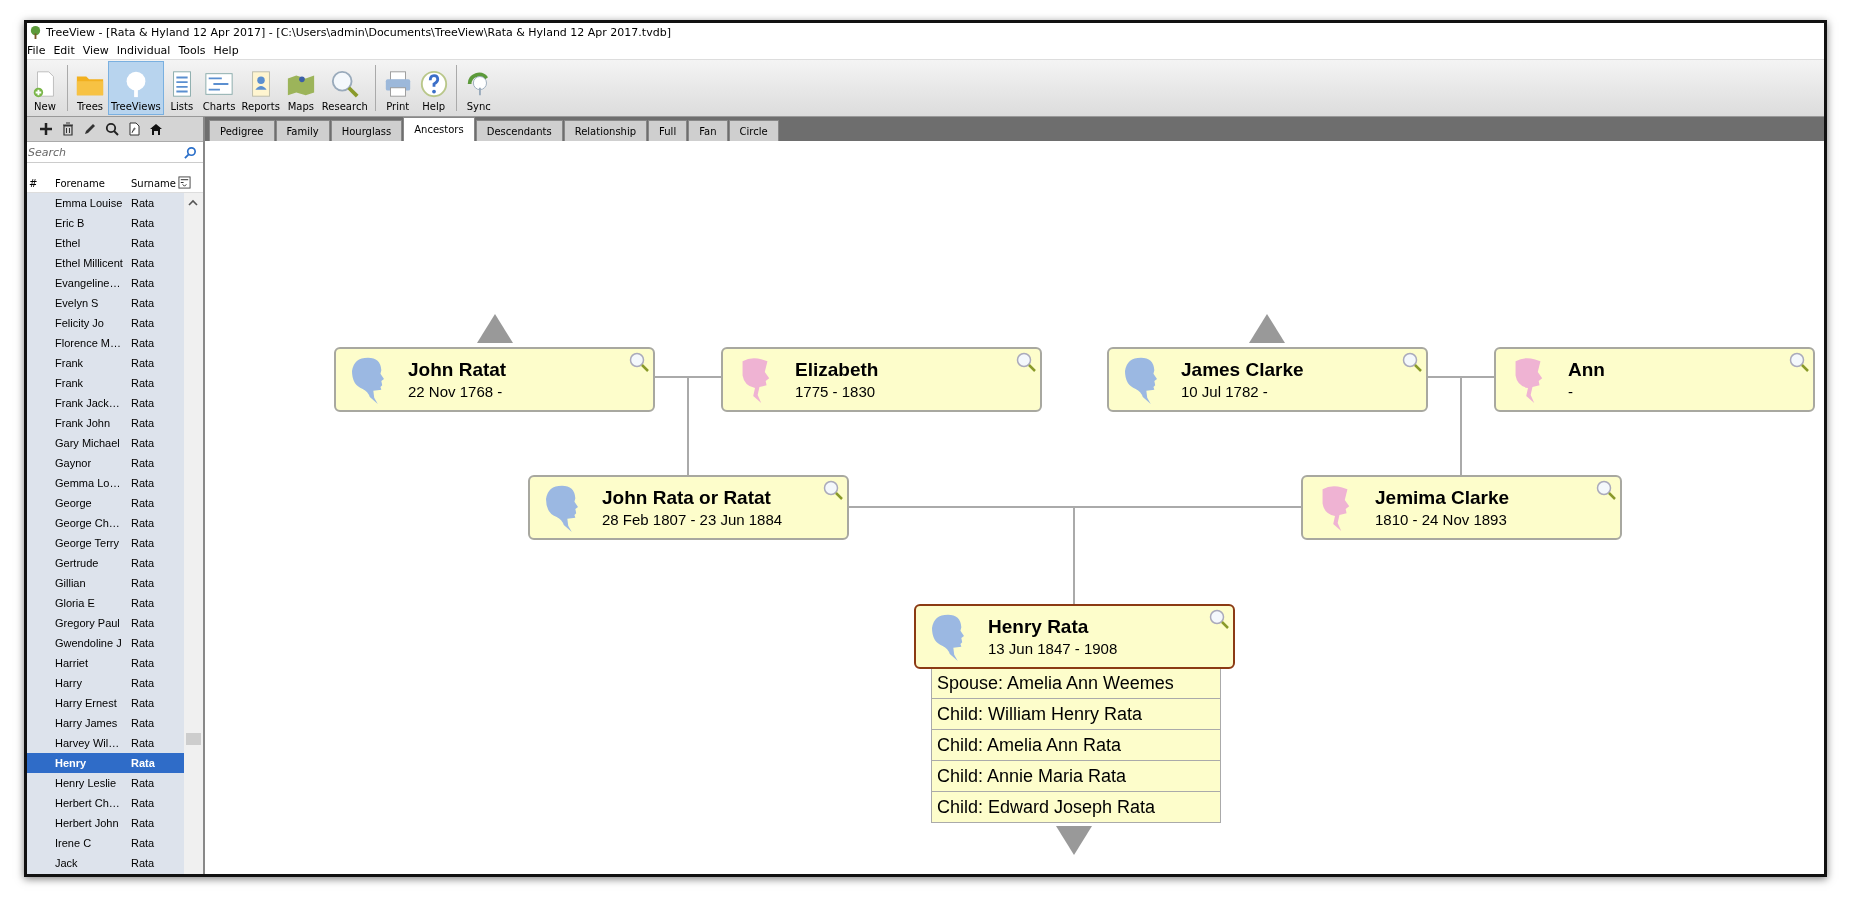 Image resolution: width=1853 pixels, height=905 pixels. What do you see at coordinates (136, 88) in the screenshot?
I see `toolbar-button: TreeViews` at bounding box center [136, 88].